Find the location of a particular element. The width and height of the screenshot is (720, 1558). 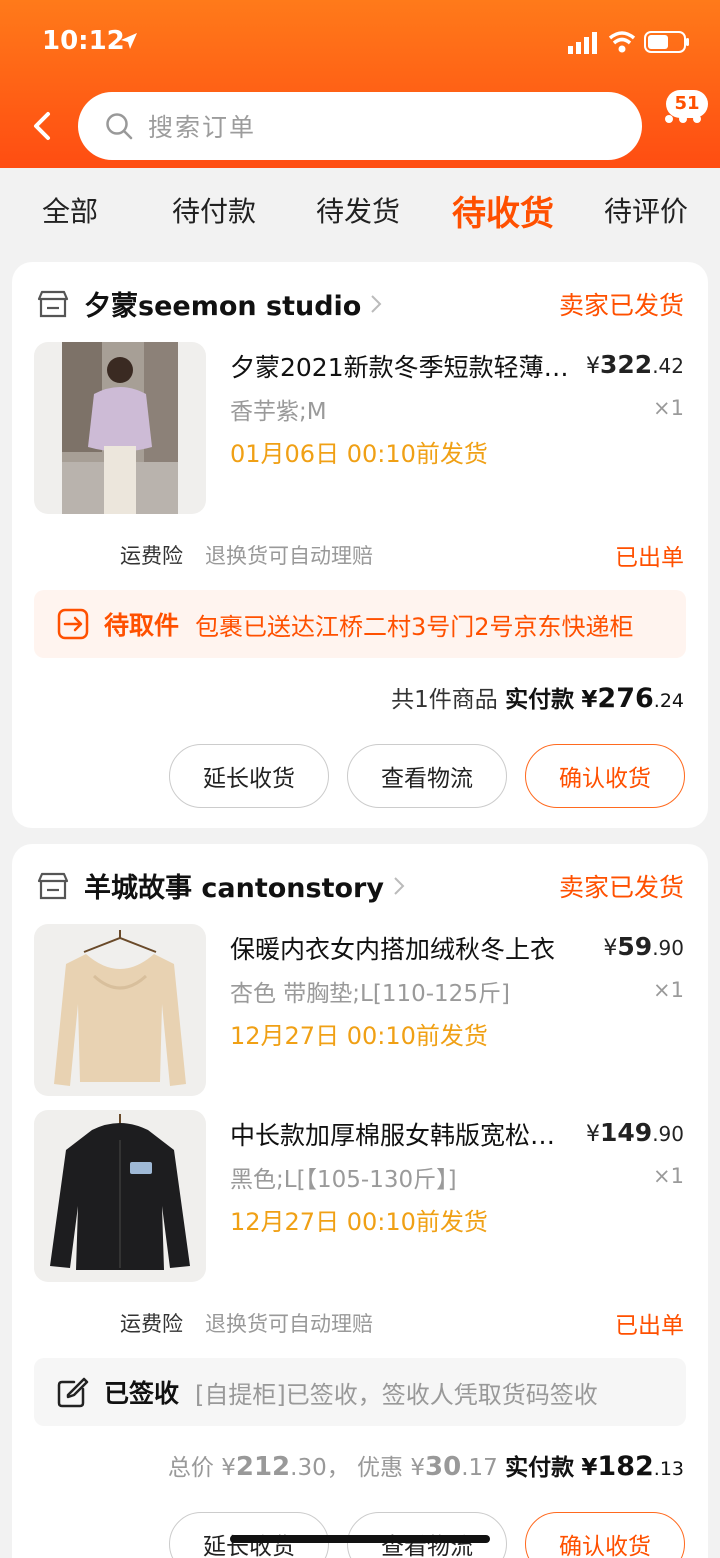

search-placeholder: 搜索订单 is located at coordinates (202, 127).